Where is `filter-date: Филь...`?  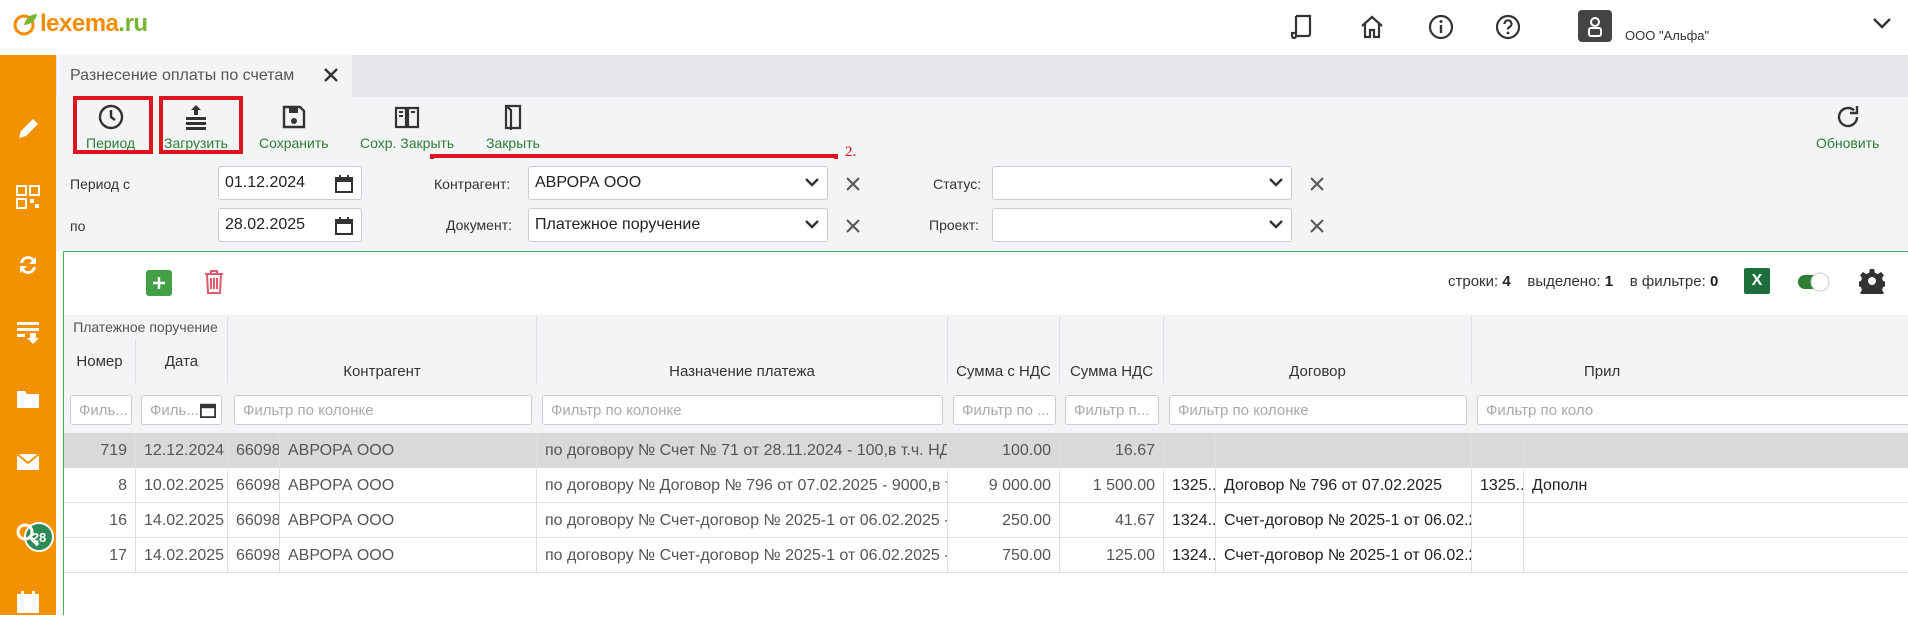
filter-date: Филь... is located at coordinates (181, 410).